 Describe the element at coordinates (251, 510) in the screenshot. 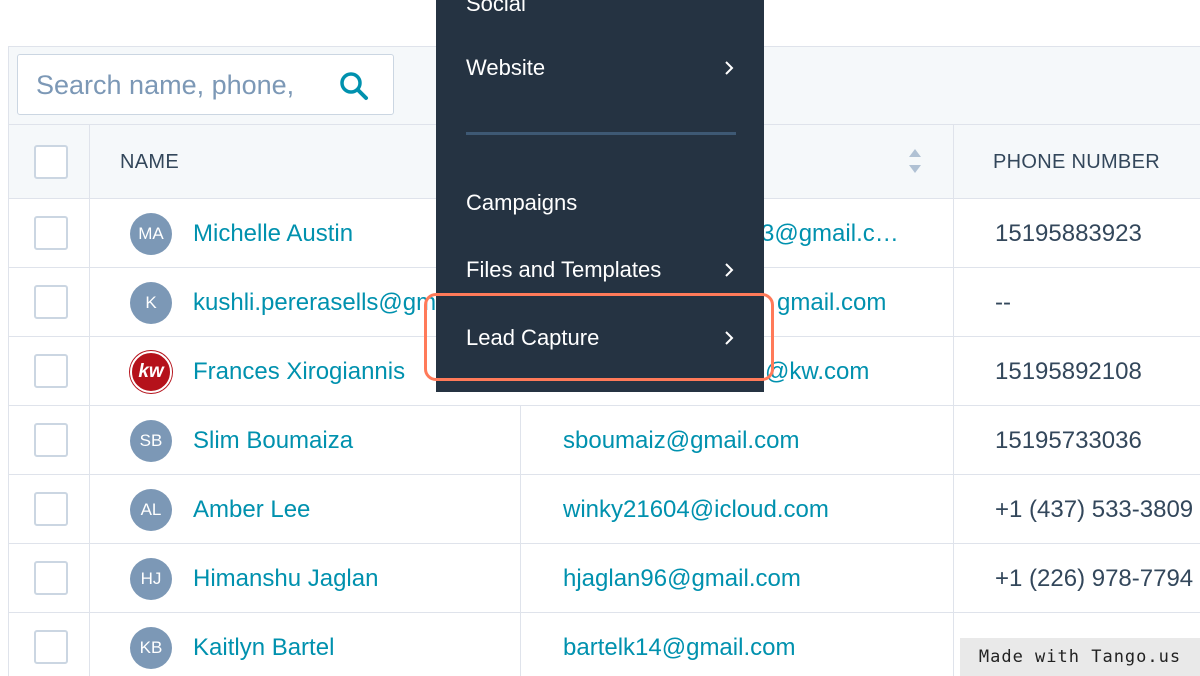

I see `contact-name-link: Amber Lee` at that location.